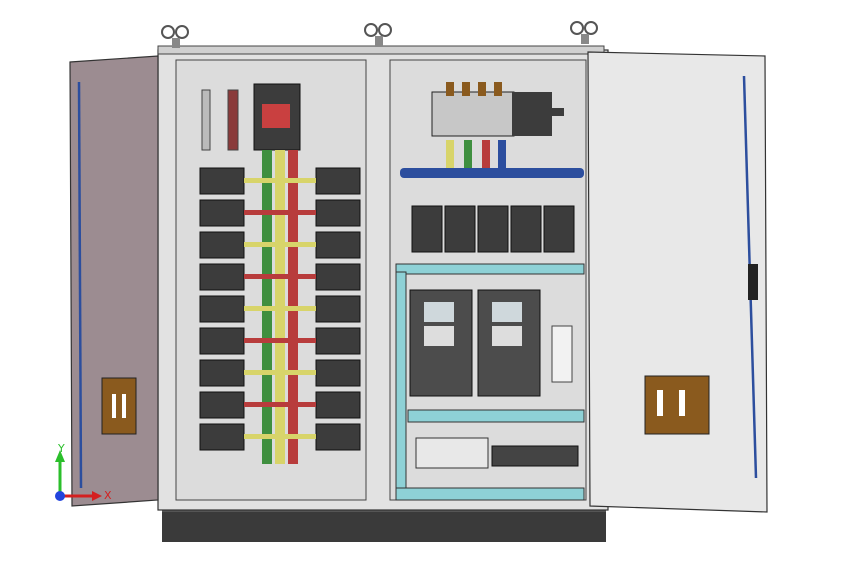 This screenshot has height=566, width=867. Describe the element at coordinates (108, 495) in the screenshot. I see `x-axis-label: X` at that location.